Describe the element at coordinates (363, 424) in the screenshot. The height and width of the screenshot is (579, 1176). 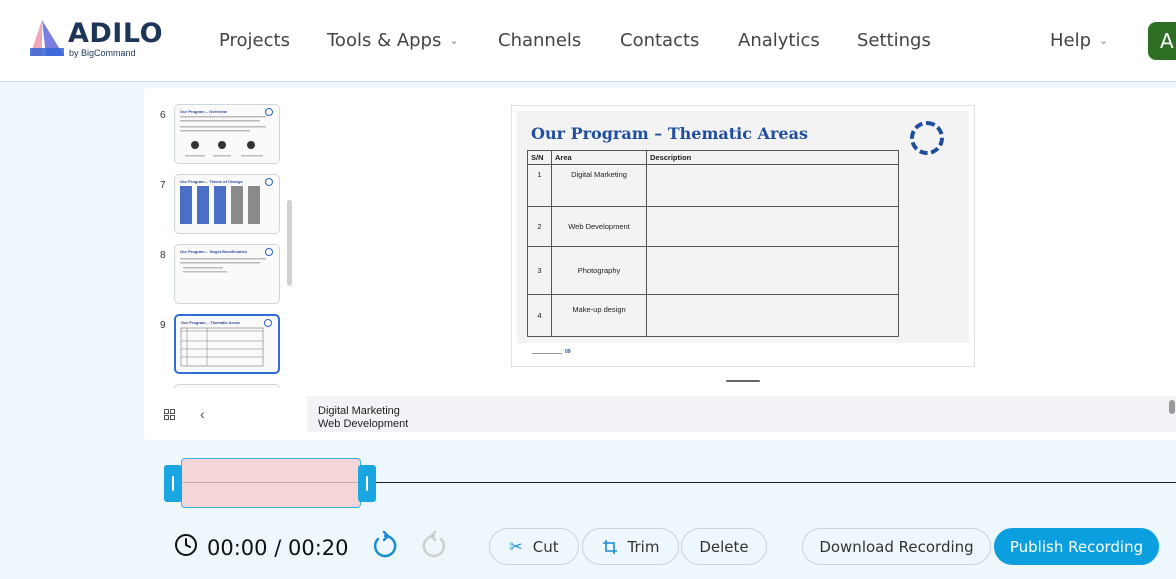
I see `transcript-line: Web Development` at that location.